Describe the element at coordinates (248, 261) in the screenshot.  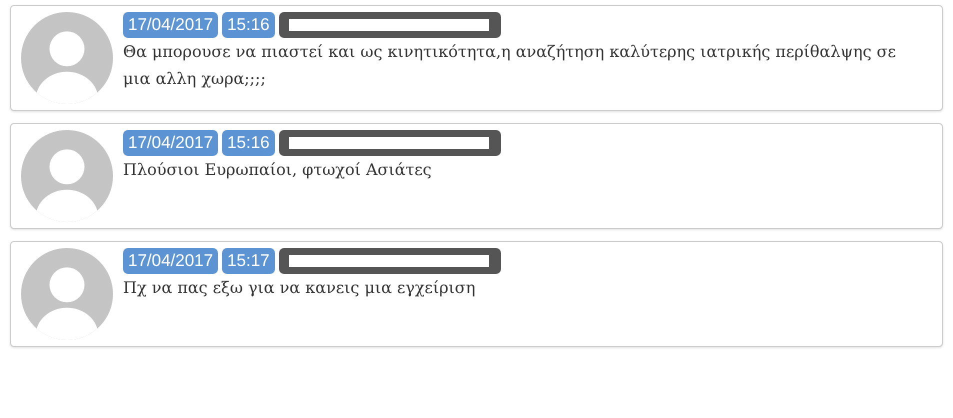
I see `time-label: 15:17` at that location.